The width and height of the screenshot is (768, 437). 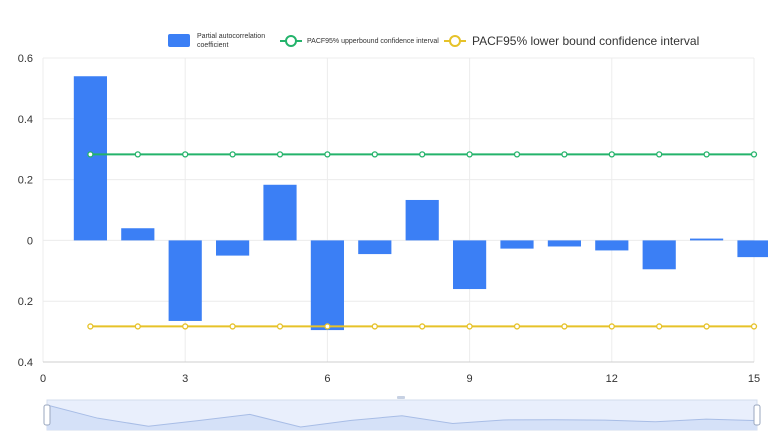 What do you see at coordinates (612, 379) in the screenshot?
I see `x-tick-label: 12` at bounding box center [612, 379].